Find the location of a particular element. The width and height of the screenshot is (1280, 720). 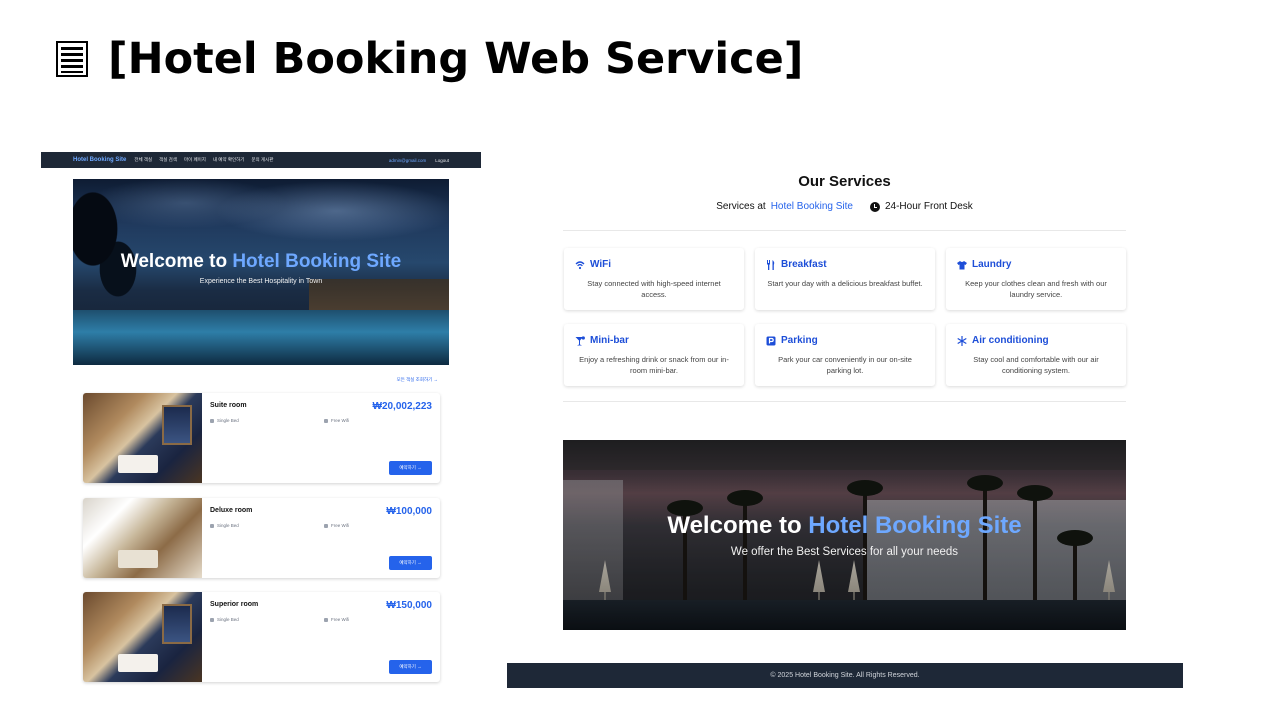

banner-title: Welcome to Hotel Booking Site is located at coordinates (844, 525).